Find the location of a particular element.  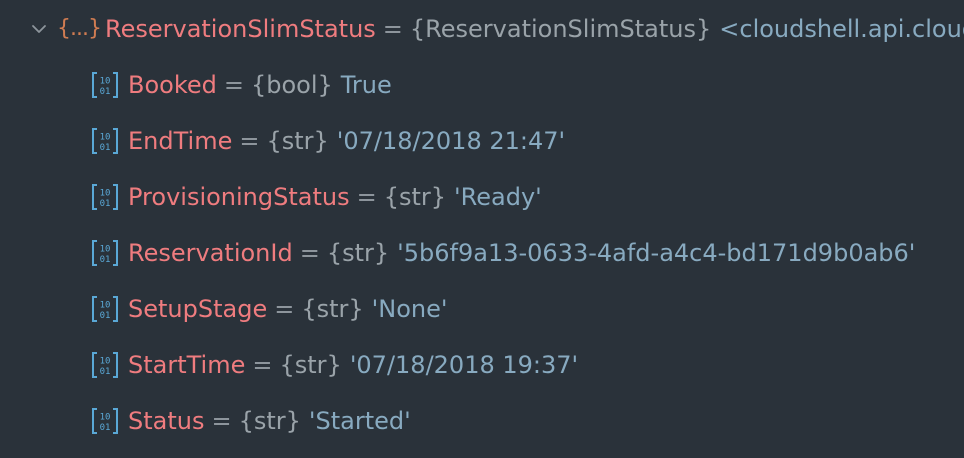

variable-value: 'None' is located at coordinates (409, 309).